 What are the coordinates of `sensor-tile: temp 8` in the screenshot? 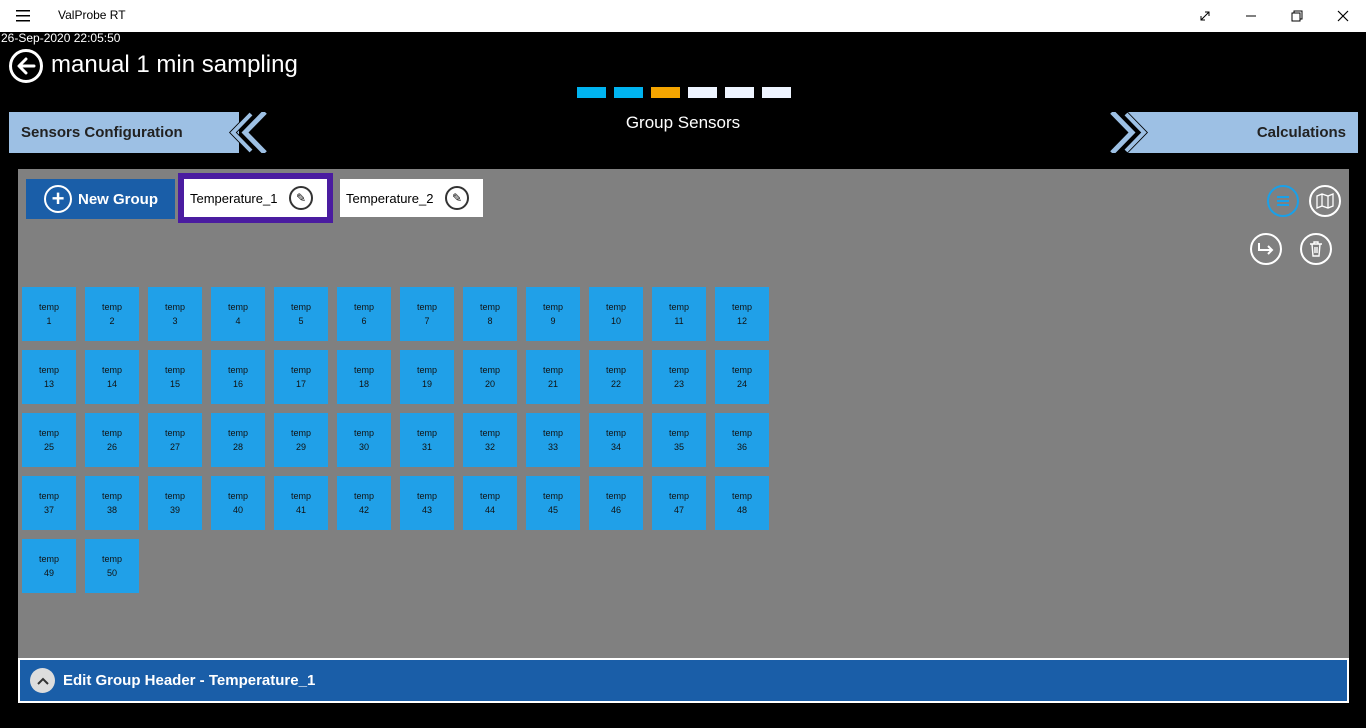 It's located at (490, 314).